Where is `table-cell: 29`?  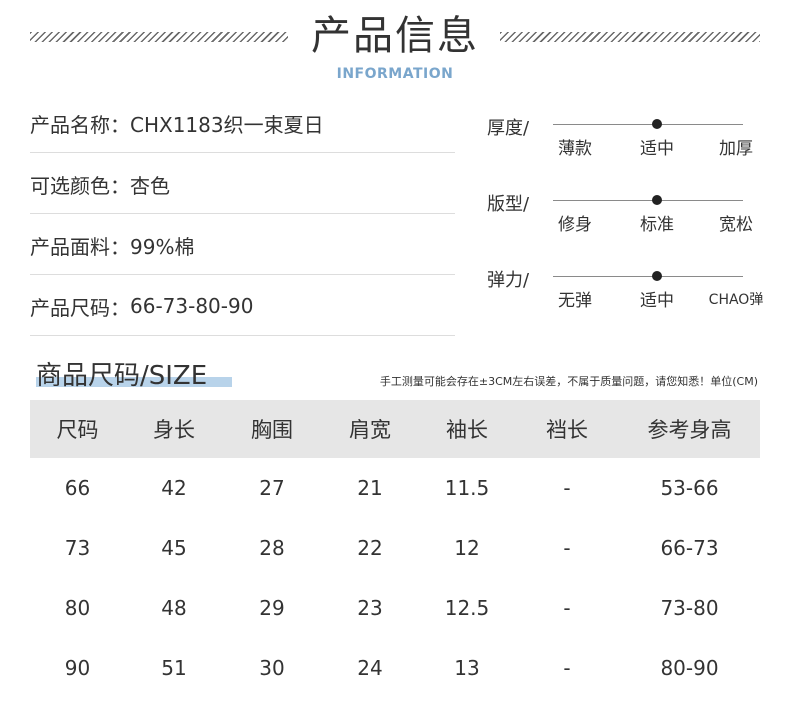 table-cell: 29 is located at coordinates (272, 608).